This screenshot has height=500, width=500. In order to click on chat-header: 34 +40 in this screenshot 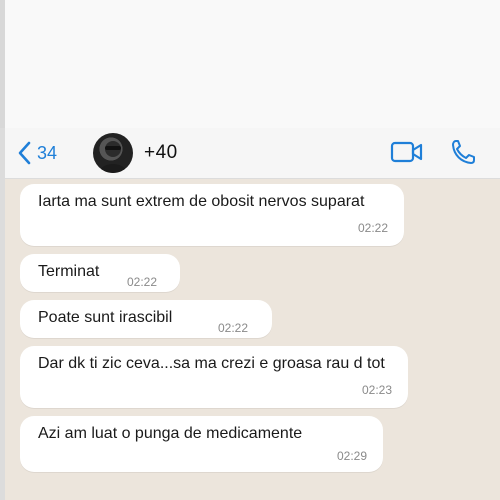, I will do `click(252, 153)`.